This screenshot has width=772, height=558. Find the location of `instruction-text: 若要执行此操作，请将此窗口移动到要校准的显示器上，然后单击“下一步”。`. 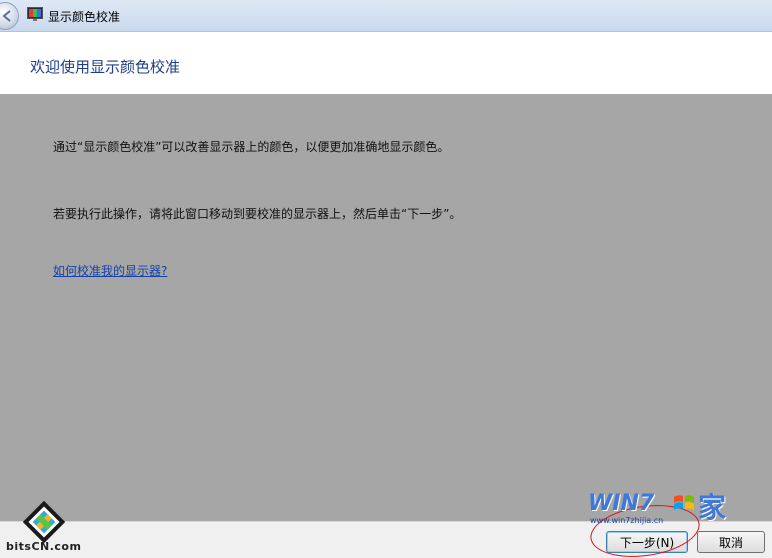

instruction-text: 若要执行此操作，请将此窗口移动到要校准的显示器上，然后单击“下一步”。 is located at coordinates (257, 214).